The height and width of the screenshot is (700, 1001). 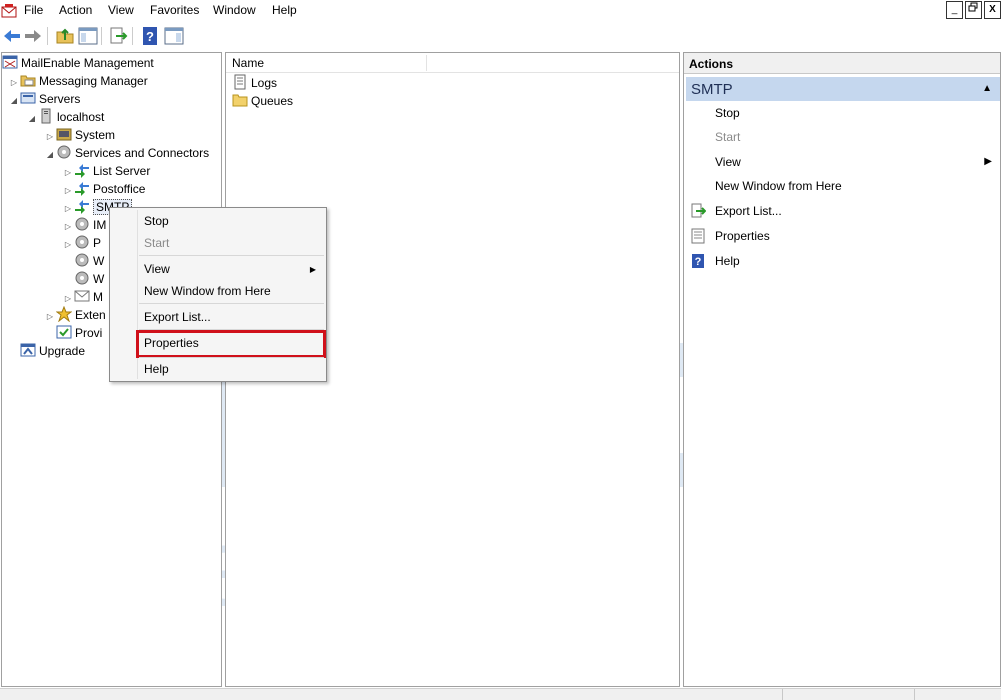 What do you see at coordinates (156, 369) in the screenshot?
I see `context-menu-help: Help` at bounding box center [156, 369].